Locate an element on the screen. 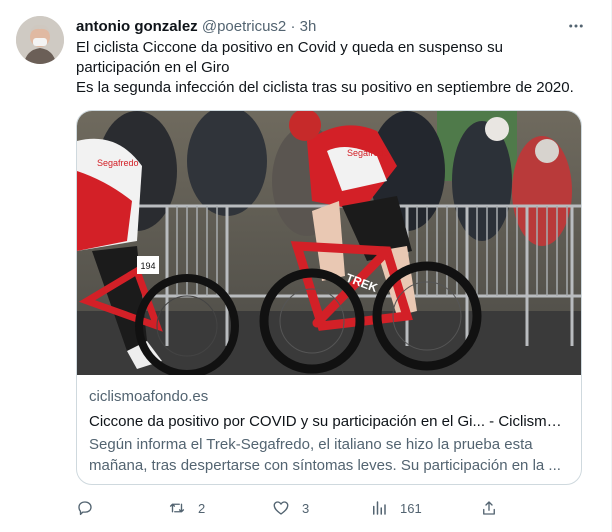 This screenshot has height=532, width=612. more-horizontal-icon is located at coordinates (576, 26).